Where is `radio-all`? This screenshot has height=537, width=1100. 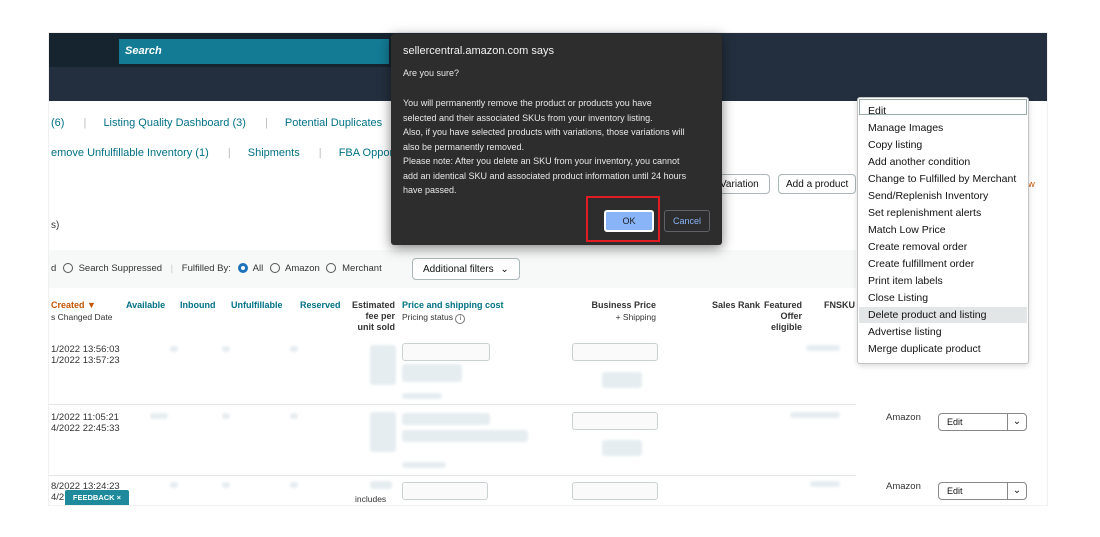
radio-all is located at coordinates (242, 268).